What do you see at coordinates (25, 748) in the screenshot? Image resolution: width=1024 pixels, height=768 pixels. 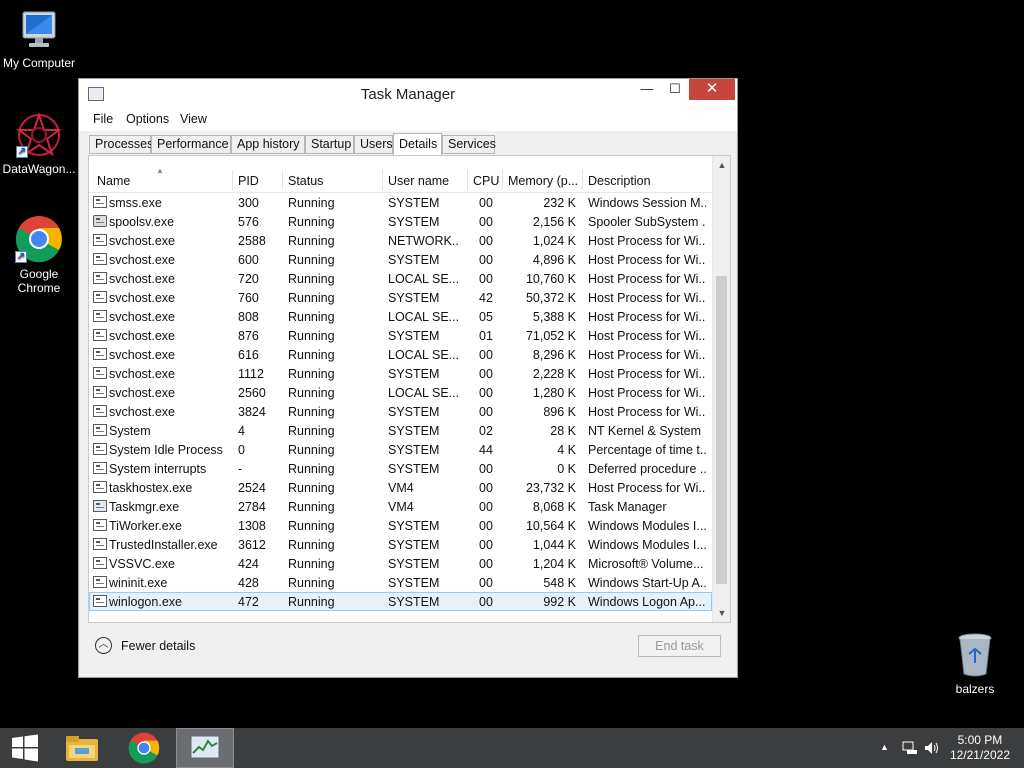 I see `start-button` at bounding box center [25, 748].